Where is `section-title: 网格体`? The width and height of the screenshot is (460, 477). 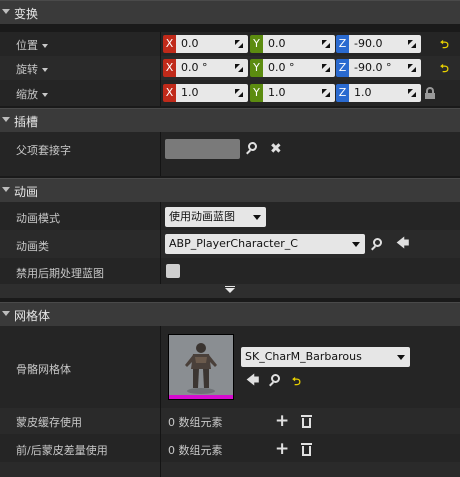 section-title: 网格体 is located at coordinates (32, 316).